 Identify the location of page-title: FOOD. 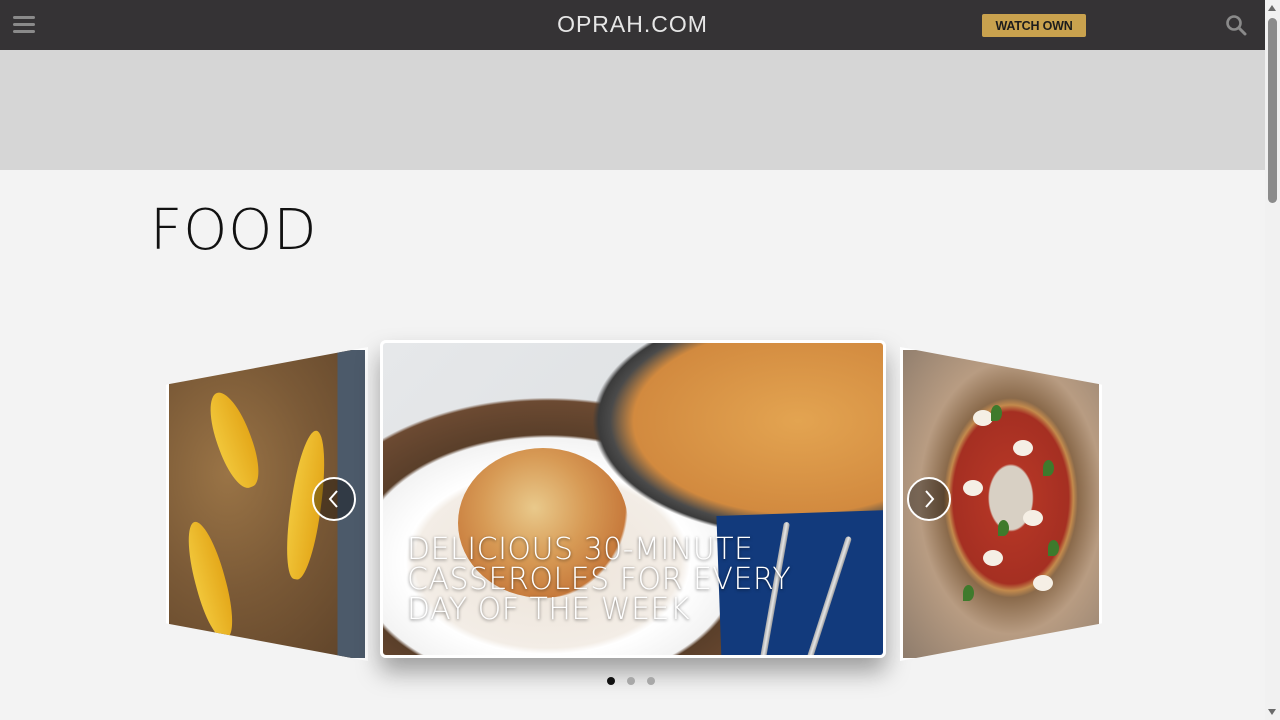
(234, 230).